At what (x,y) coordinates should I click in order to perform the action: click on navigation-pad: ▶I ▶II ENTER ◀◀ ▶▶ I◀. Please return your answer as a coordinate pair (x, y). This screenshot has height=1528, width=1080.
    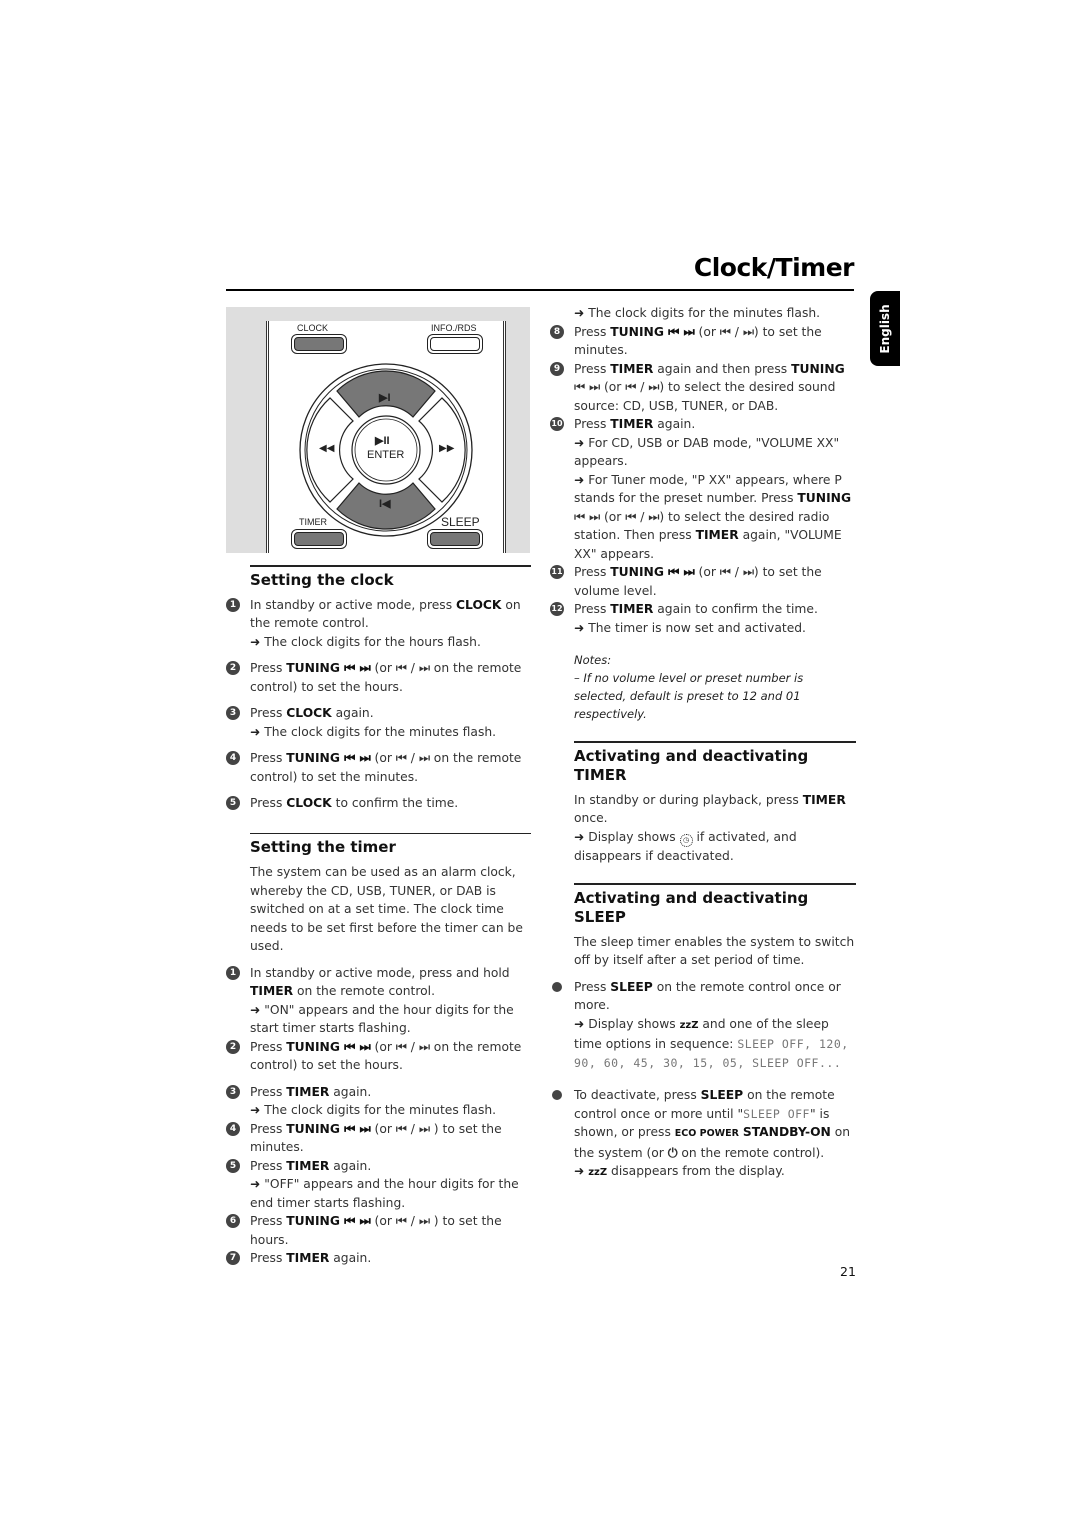
    Looking at the image, I should click on (386, 450).